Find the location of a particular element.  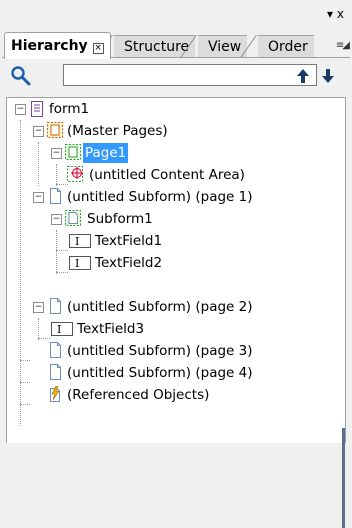

tab-order-label: Order is located at coordinates (288, 47).